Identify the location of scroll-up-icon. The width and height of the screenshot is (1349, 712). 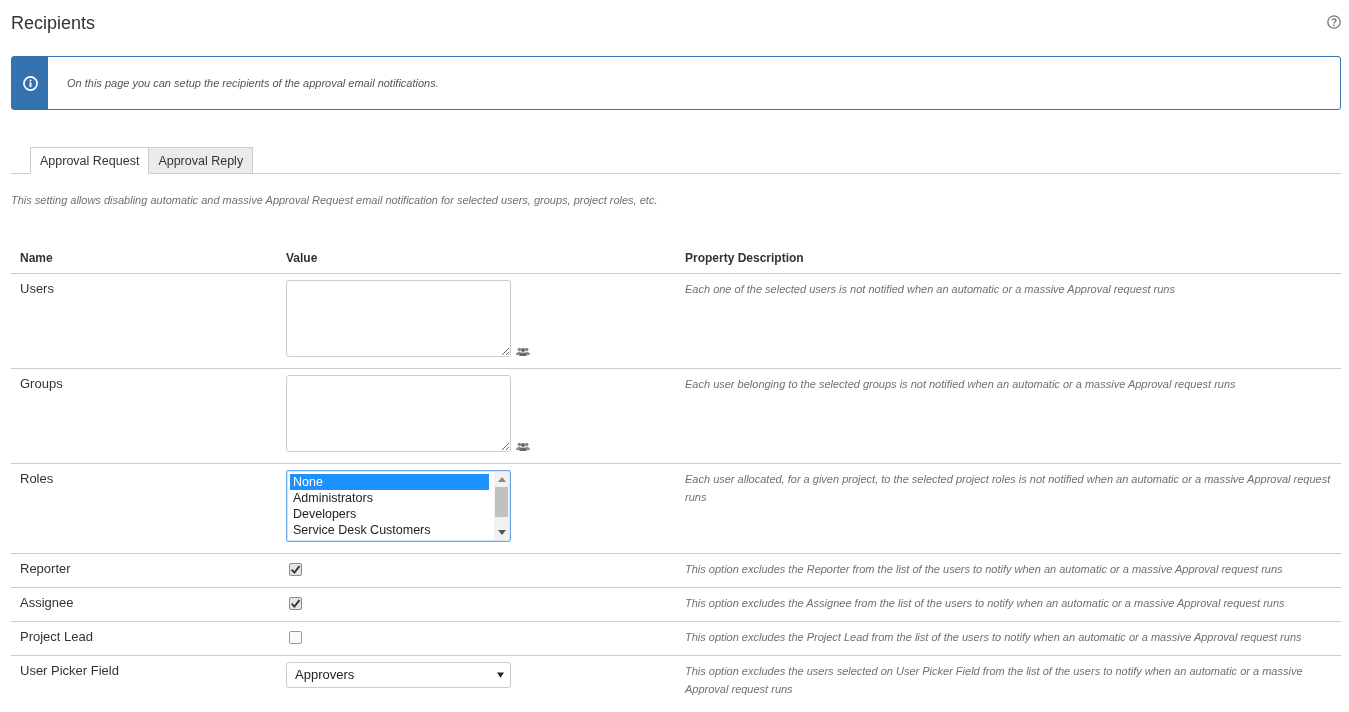
(501, 479).